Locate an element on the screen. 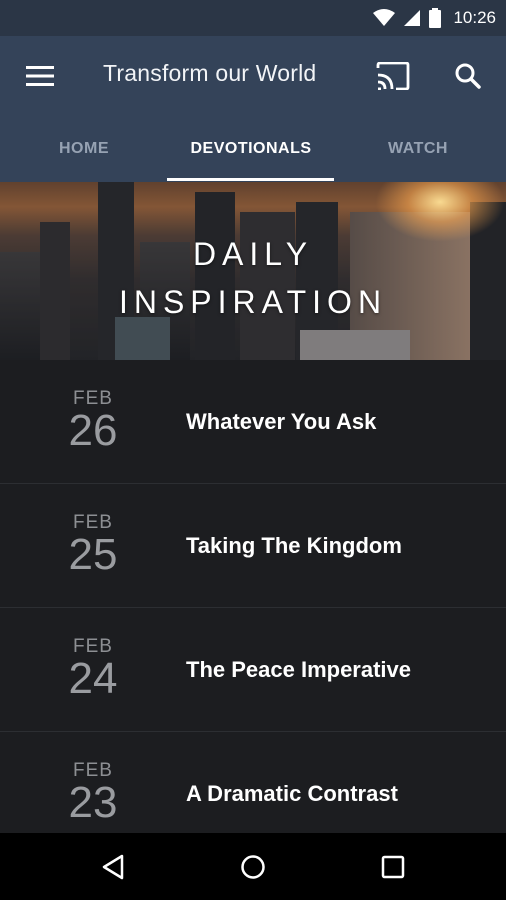 The height and width of the screenshot is (900, 506). date-day: 26 is located at coordinates (93, 430).